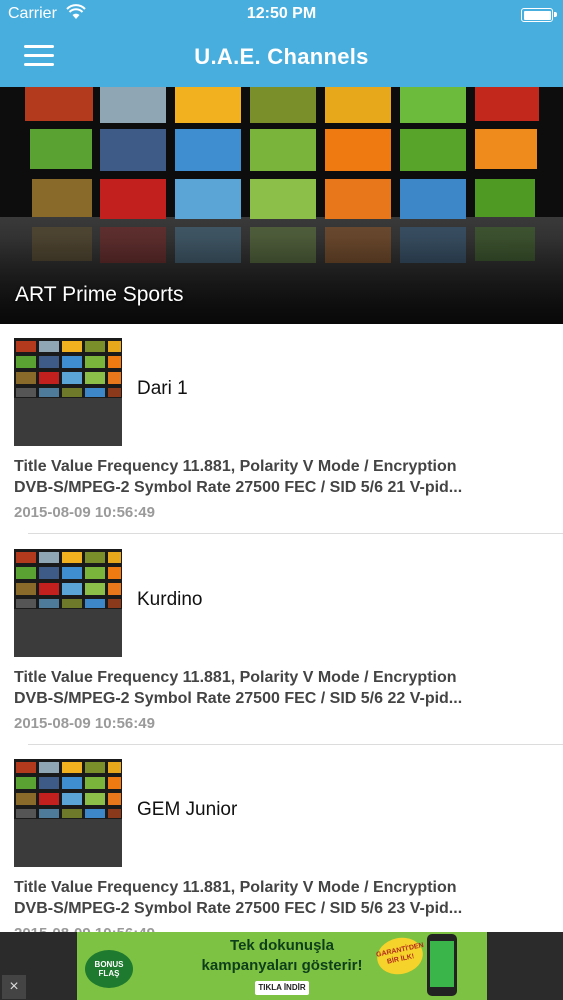 This screenshot has height=1000, width=563. What do you see at coordinates (282, 956) in the screenshot?
I see `ad-headline: Tek dokunuşla kampanyaları gösterir!` at bounding box center [282, 956].